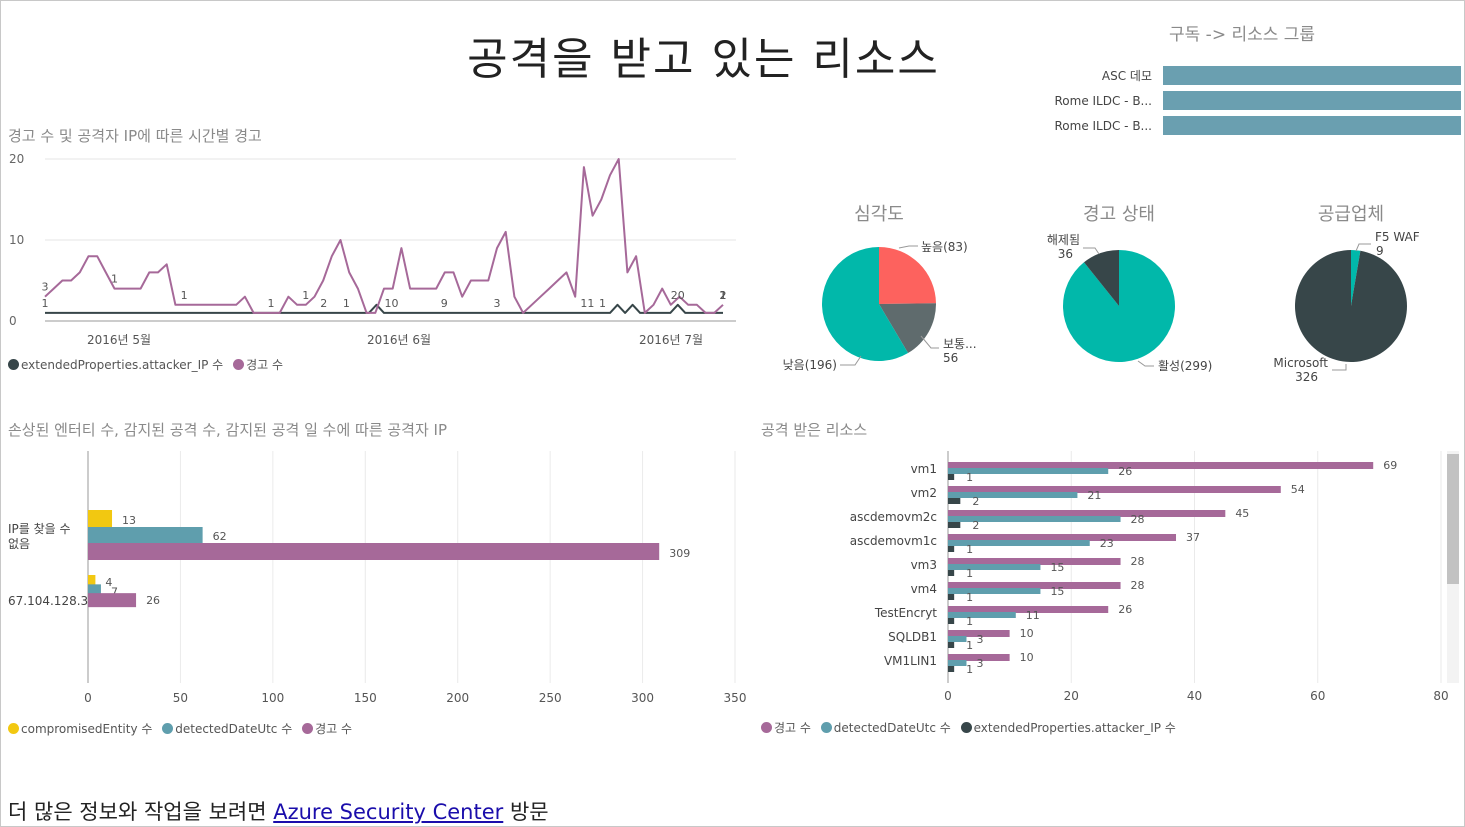  What do you see at coordinates (388, 812) in the screenshot?
I see `azure-security-center-link: Azure Security Center` at bounding box center [388, 812].